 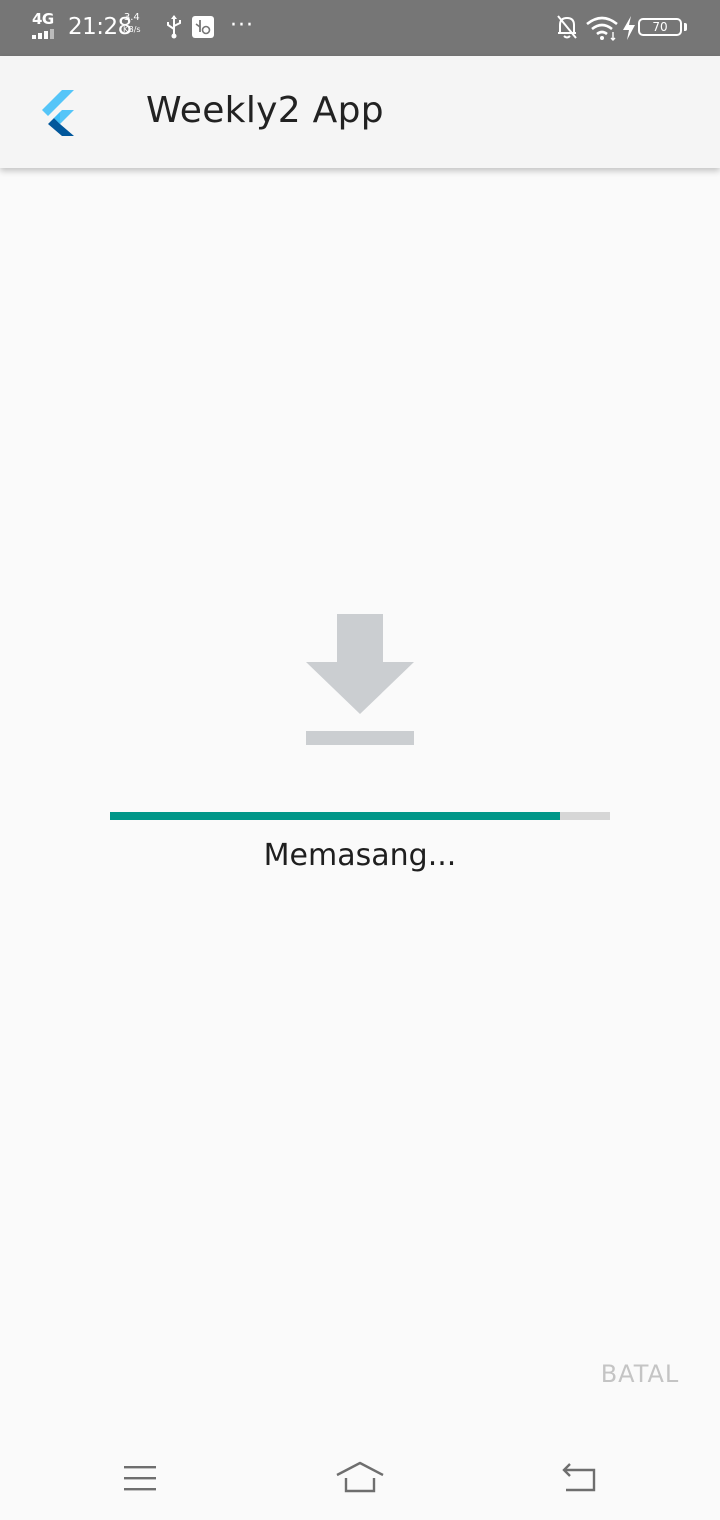 What do you see at coordinates (132, 29) in the screenshot?
I see `net-speed-unit: KB/s` at bounding box center [132, 29].